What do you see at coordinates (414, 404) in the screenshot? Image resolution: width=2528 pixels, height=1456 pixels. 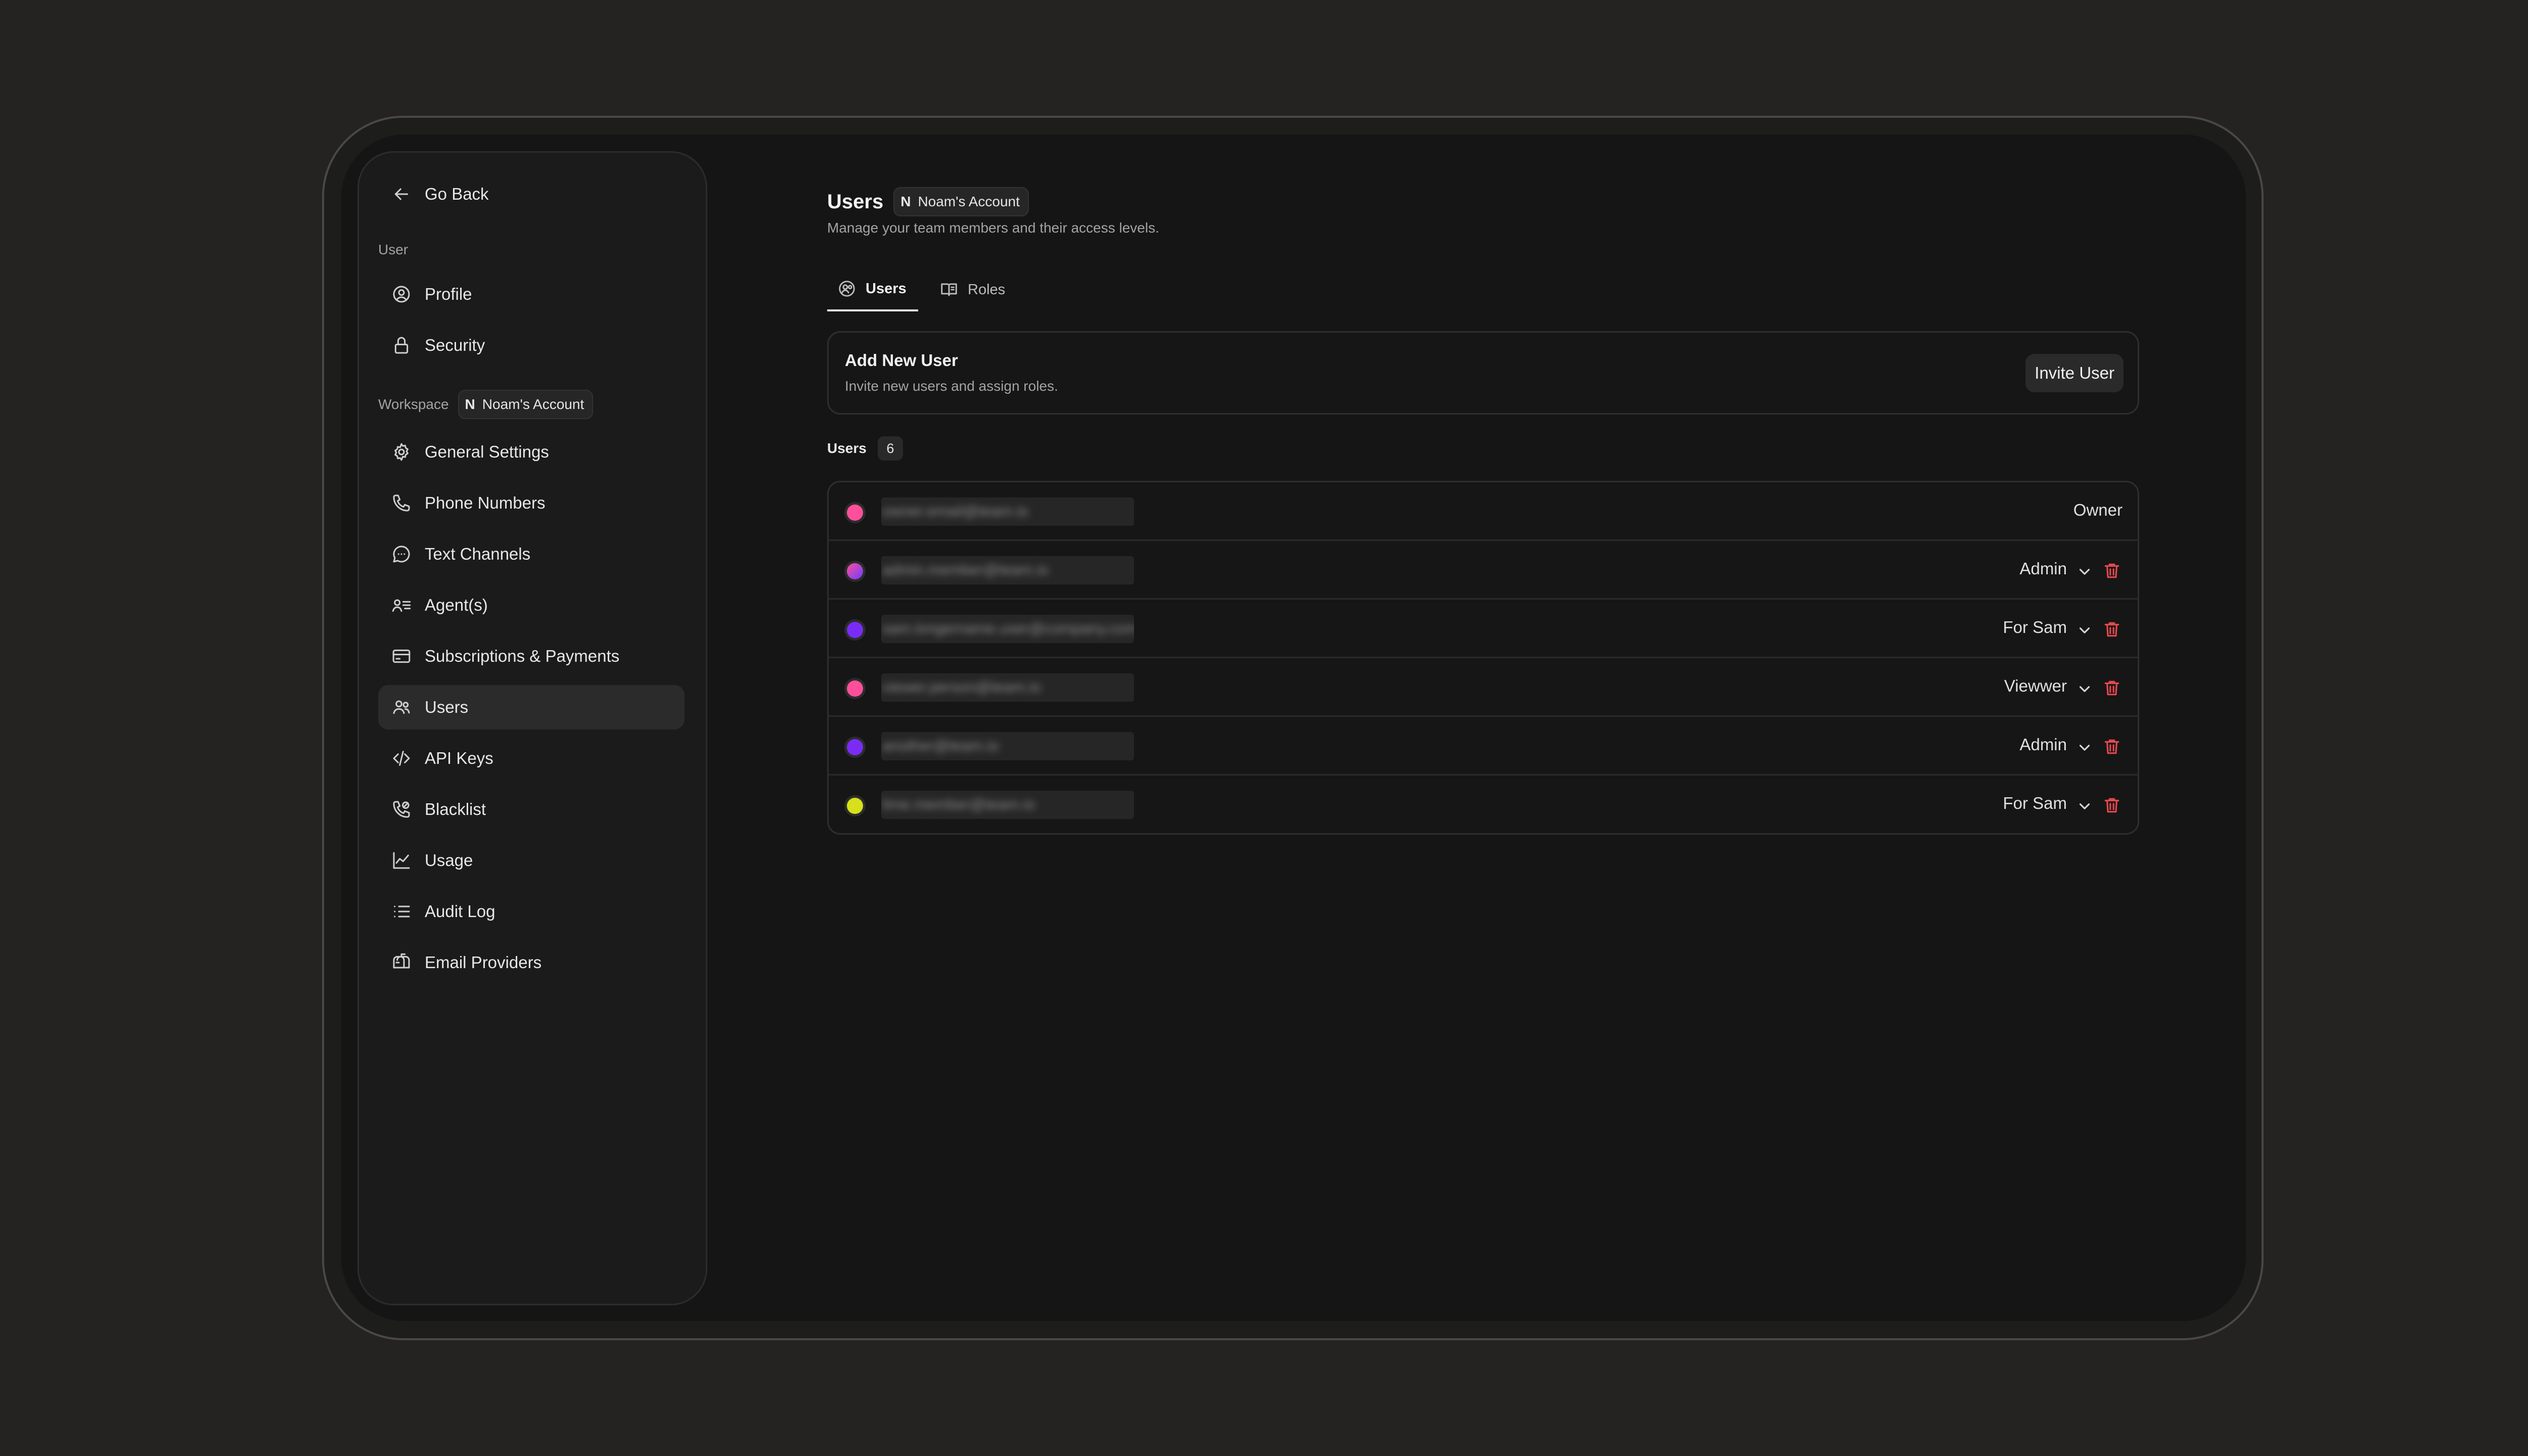 I see `sidebar-section-workspace: Workspace` at bounding box center [414, 404].